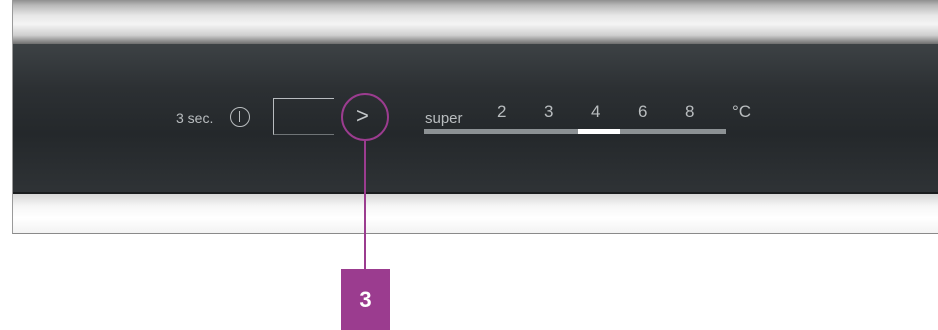  Describe the element at coordinates (365, 299) in the screenshot. I see `callout-number-badge: 3` at that location.